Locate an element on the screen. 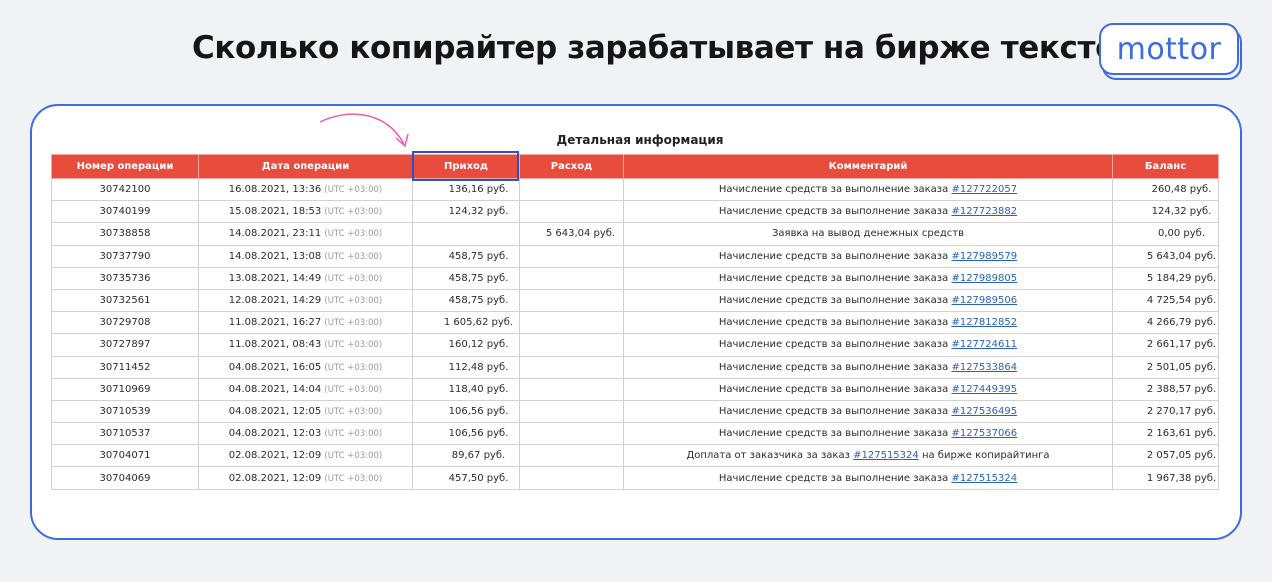 The image size is (1272, 582). date-value: 04.08.2021, 14:04 is located at coordinates (275, 389).